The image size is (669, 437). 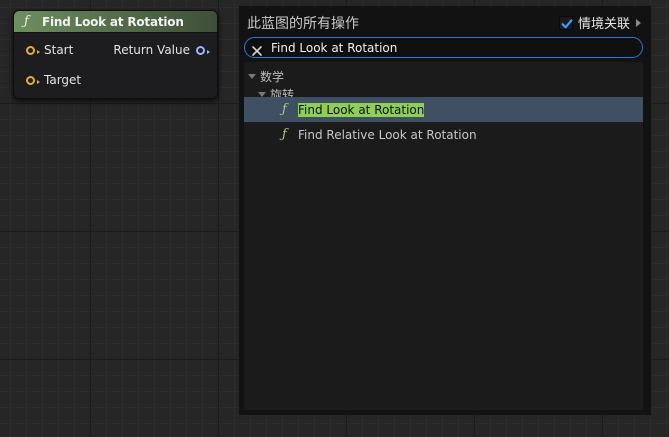 What do you see at coordinates (443, 109) in the screenshot?
I see `tree-item-find-look-at-rotation: ƒ Find Look at Rotation` at bounding box center [443, 109].